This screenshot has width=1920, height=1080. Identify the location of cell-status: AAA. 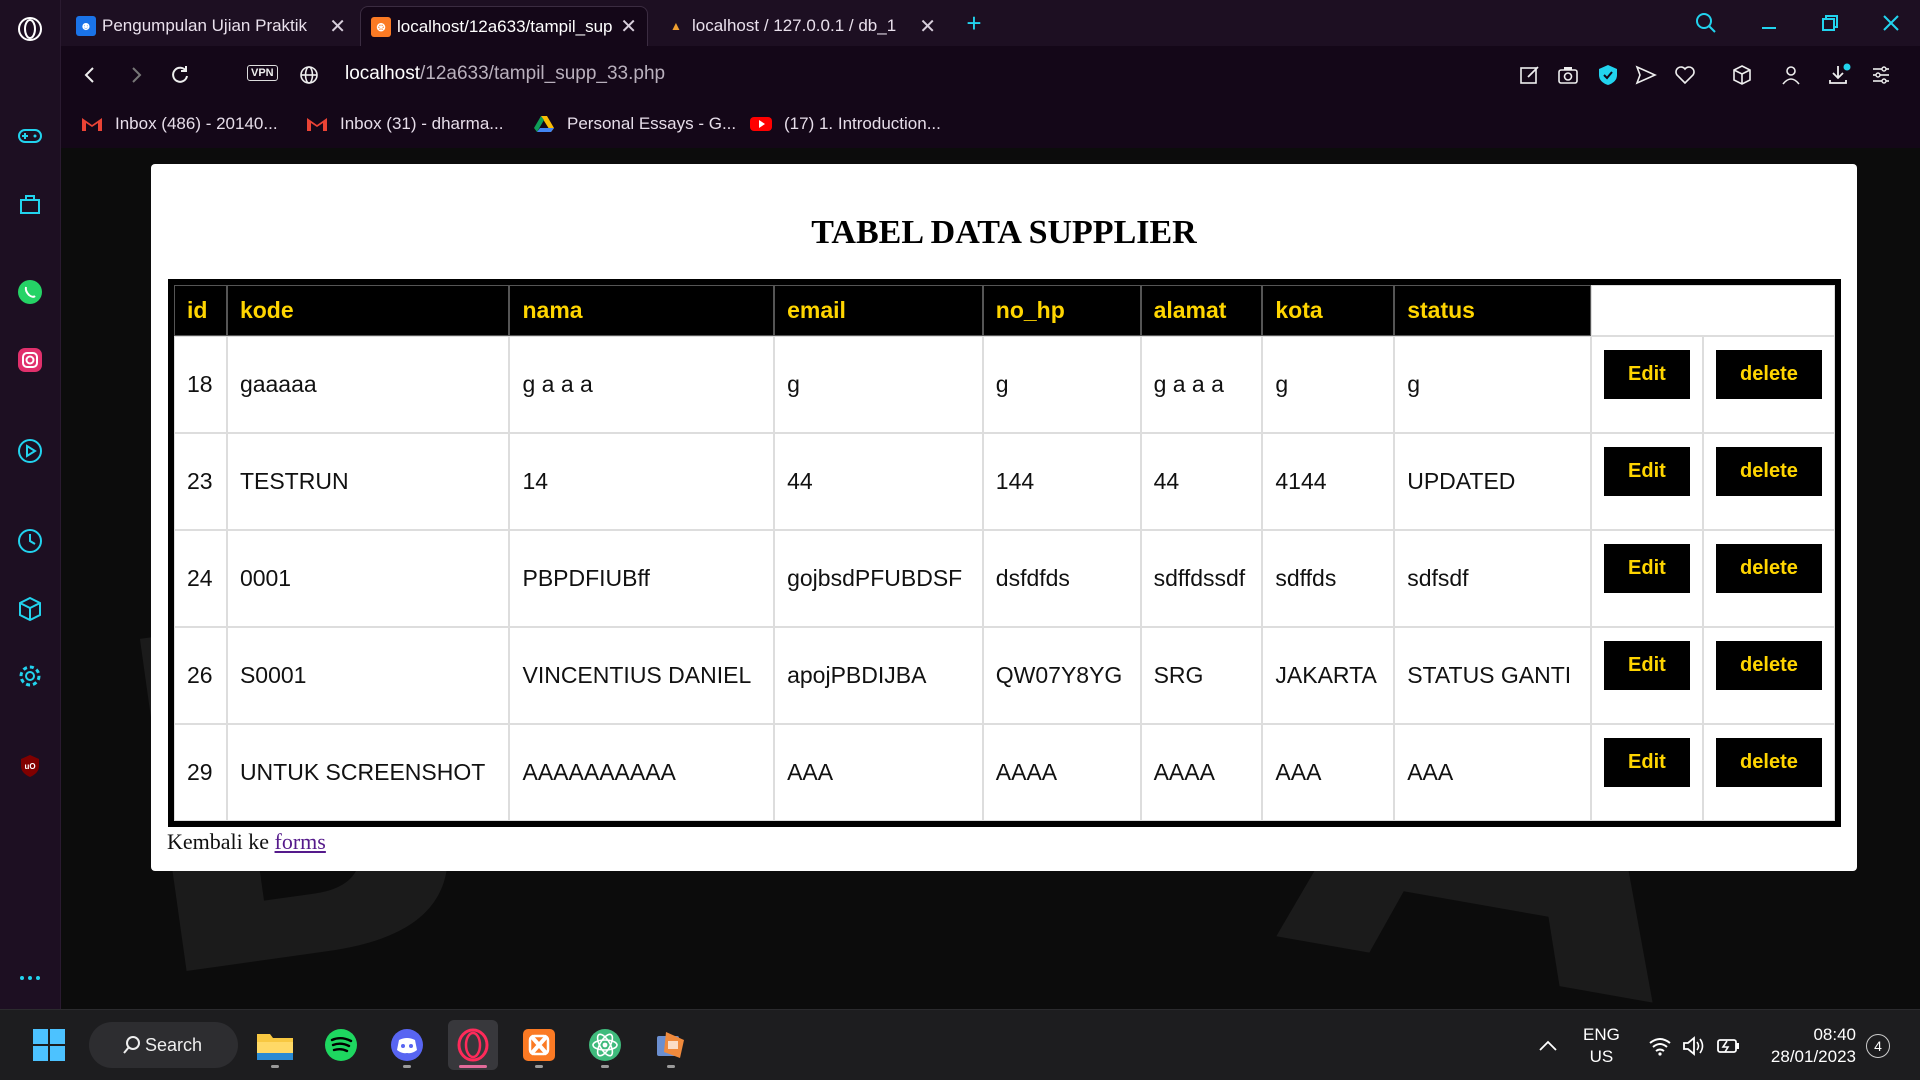
(1492, 772).